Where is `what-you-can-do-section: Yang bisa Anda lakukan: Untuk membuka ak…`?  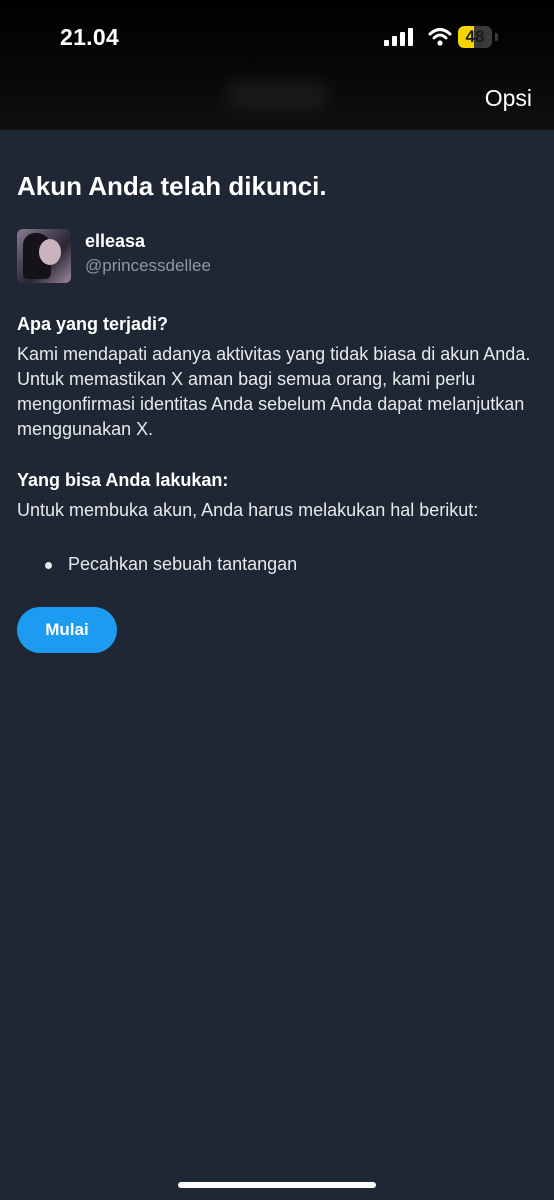
what-you-can-do-section: Yang bisa Anda lakukan: Untuk membuka ak… is located at coordinates (277, 495).